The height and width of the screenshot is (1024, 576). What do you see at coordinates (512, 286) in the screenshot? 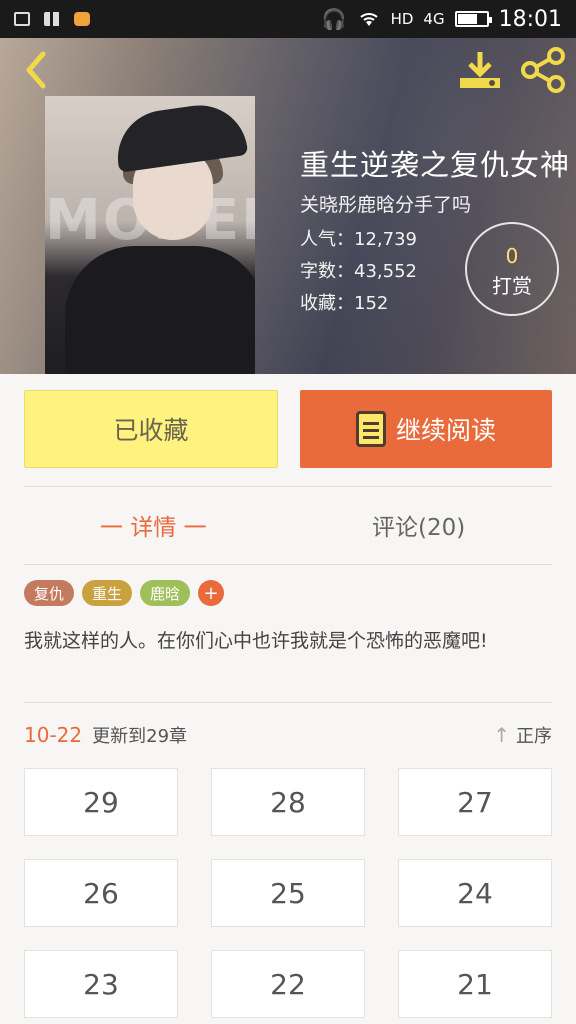
I see `tip-label: 打赏` at bounding box center [512, 286].